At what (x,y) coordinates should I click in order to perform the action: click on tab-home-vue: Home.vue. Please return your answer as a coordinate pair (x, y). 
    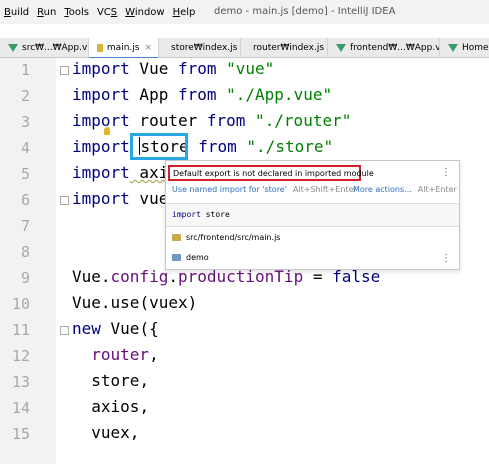
    Looking at the image, I should click on (464, 48).